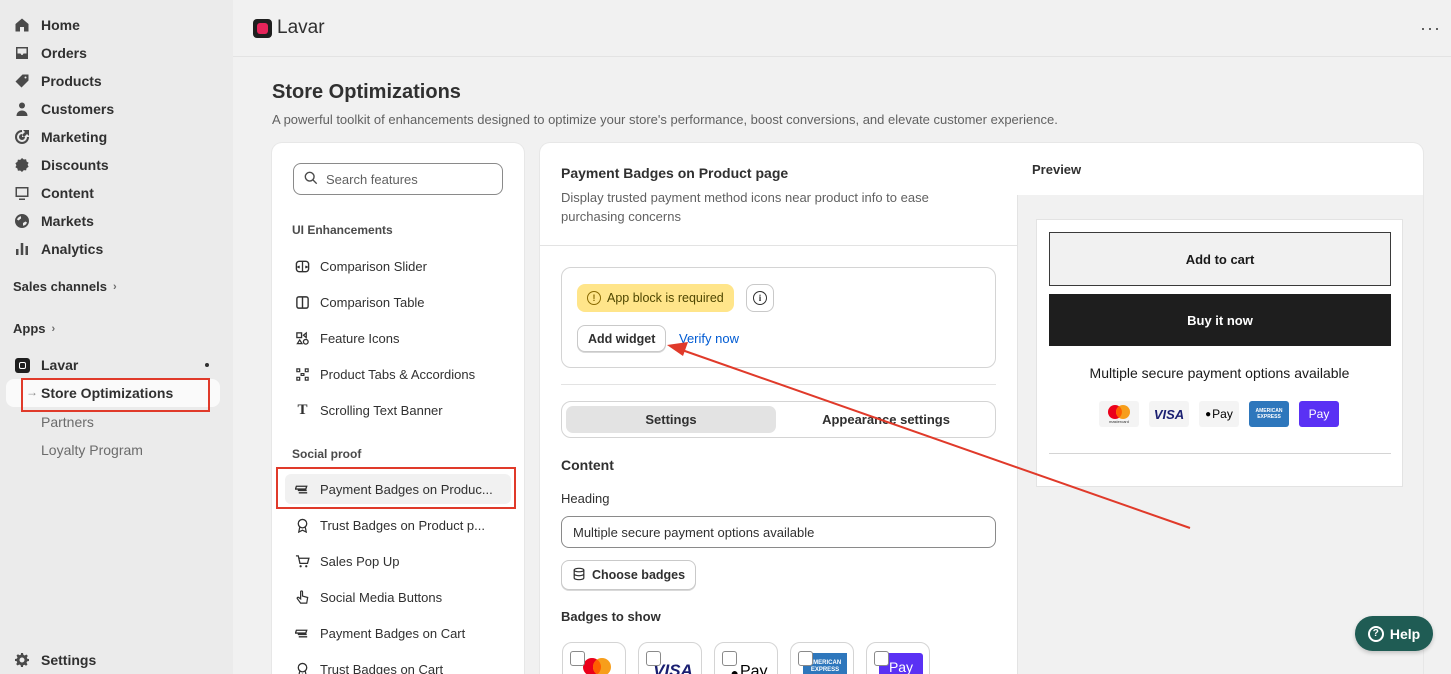 The height and width of the screenshot is (674, 1451). Describe the element at coordinates (1319, 414) in the screenshot. I see `shop-pay-text: Pay` at that location.